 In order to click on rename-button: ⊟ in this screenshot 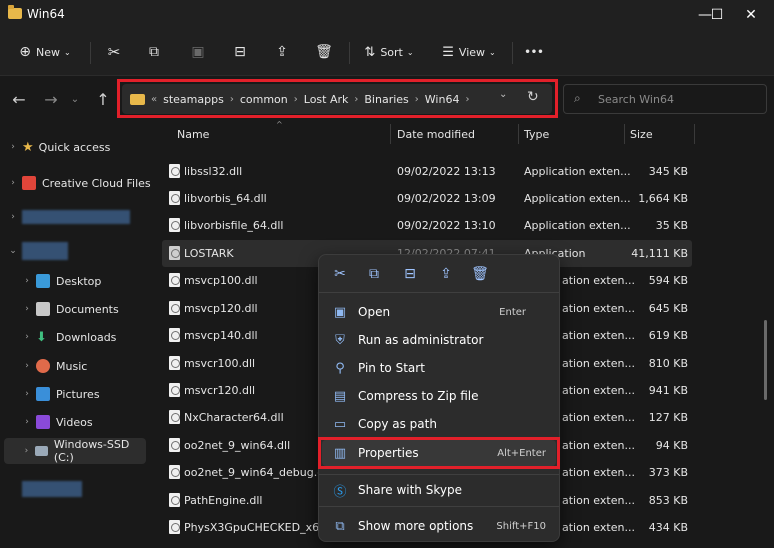, I will do `click(240, 52)`.